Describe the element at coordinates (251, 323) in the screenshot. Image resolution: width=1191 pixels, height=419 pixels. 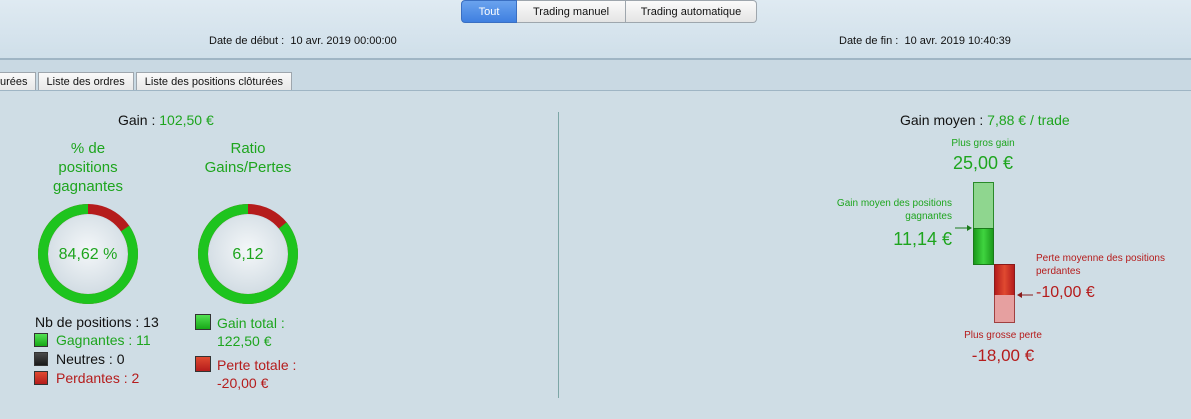
I see `total-gain-label: Gain total :` at that location.